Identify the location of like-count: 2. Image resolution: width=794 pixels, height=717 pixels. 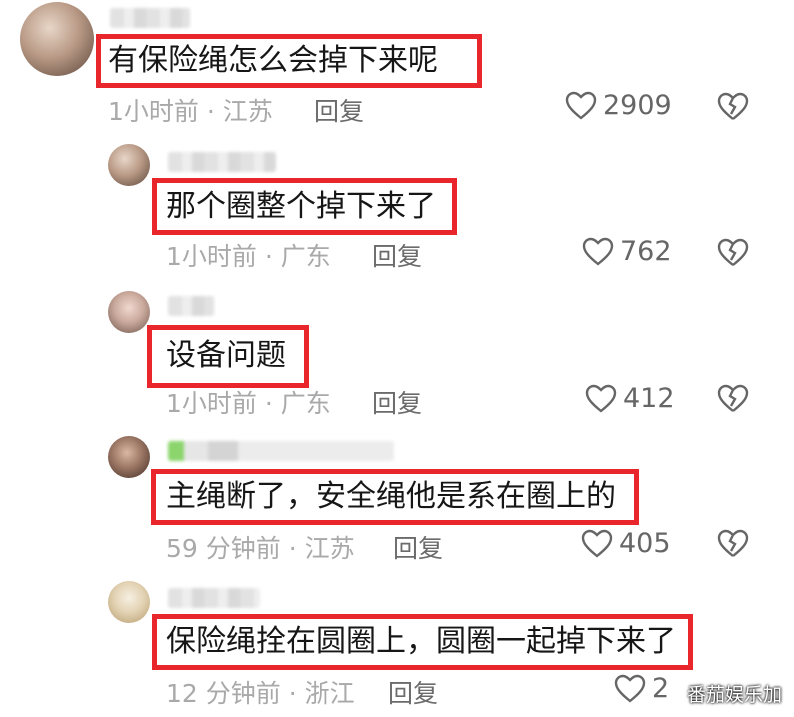
(661, 688).